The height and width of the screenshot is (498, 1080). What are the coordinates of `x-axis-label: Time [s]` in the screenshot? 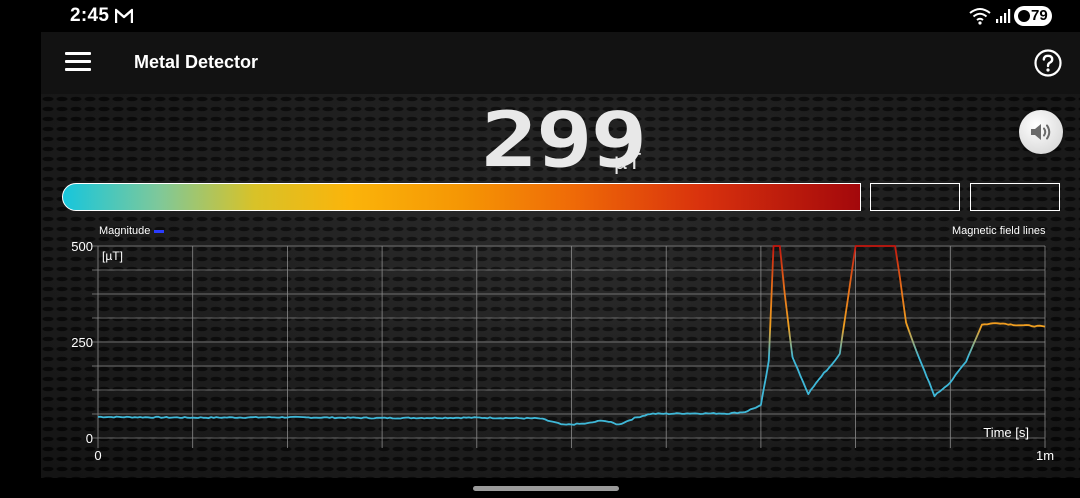 It's located at (1006, 432).